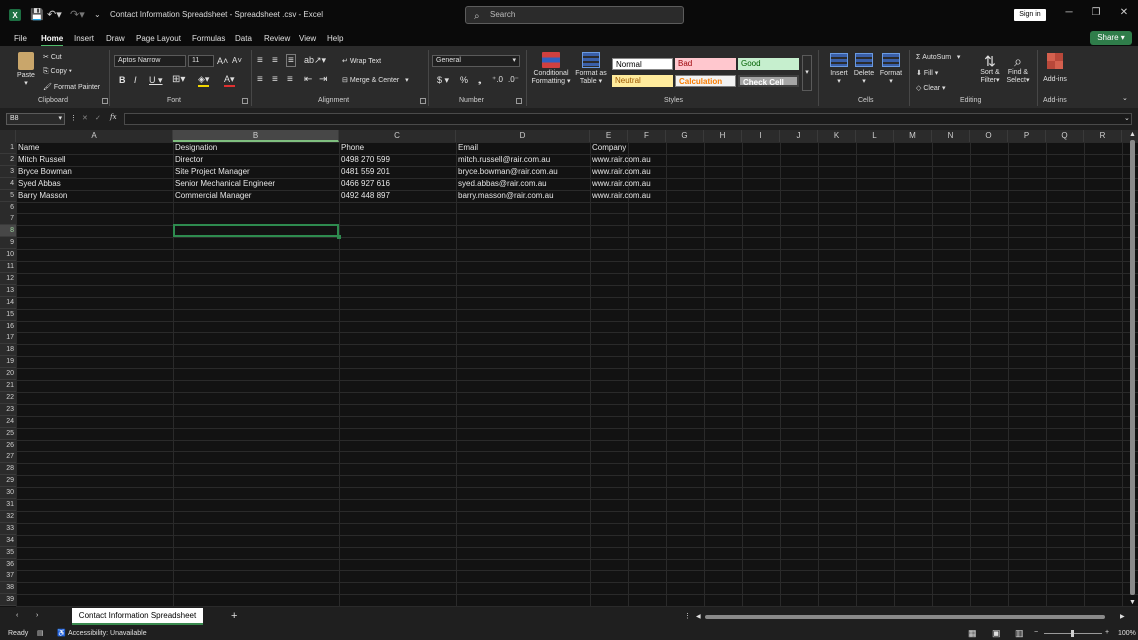 The height and width of the screenshot is (640, 1138). I want to click on collapse-ribbon-icon: ⌄, so click(1125, 98).